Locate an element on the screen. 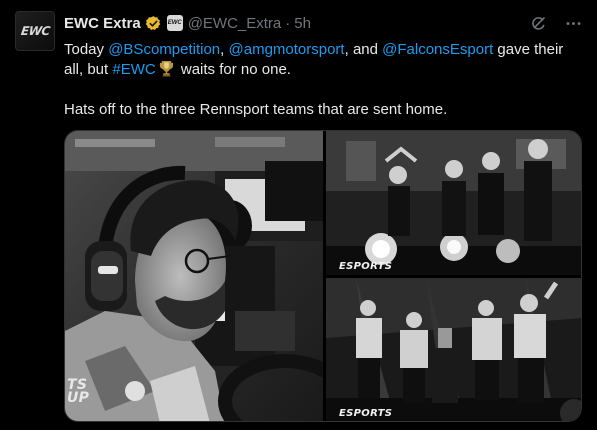 This screenshot has width=597, height=430. photo-stage-team-2-image is located at coordinates (453, 349).